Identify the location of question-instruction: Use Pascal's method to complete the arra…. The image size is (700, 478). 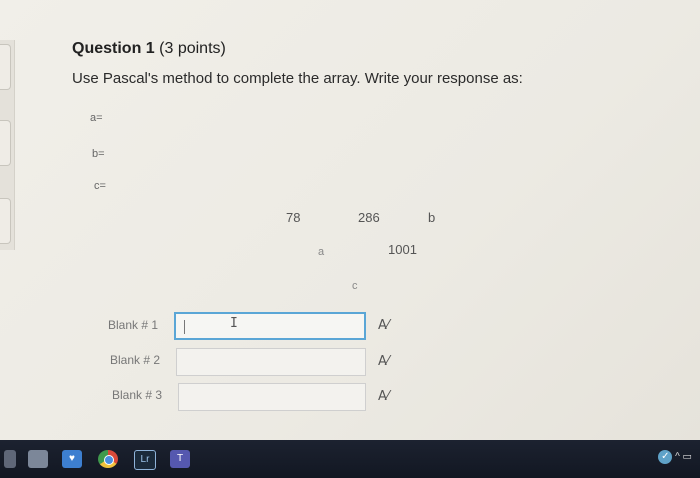
(297, 78).